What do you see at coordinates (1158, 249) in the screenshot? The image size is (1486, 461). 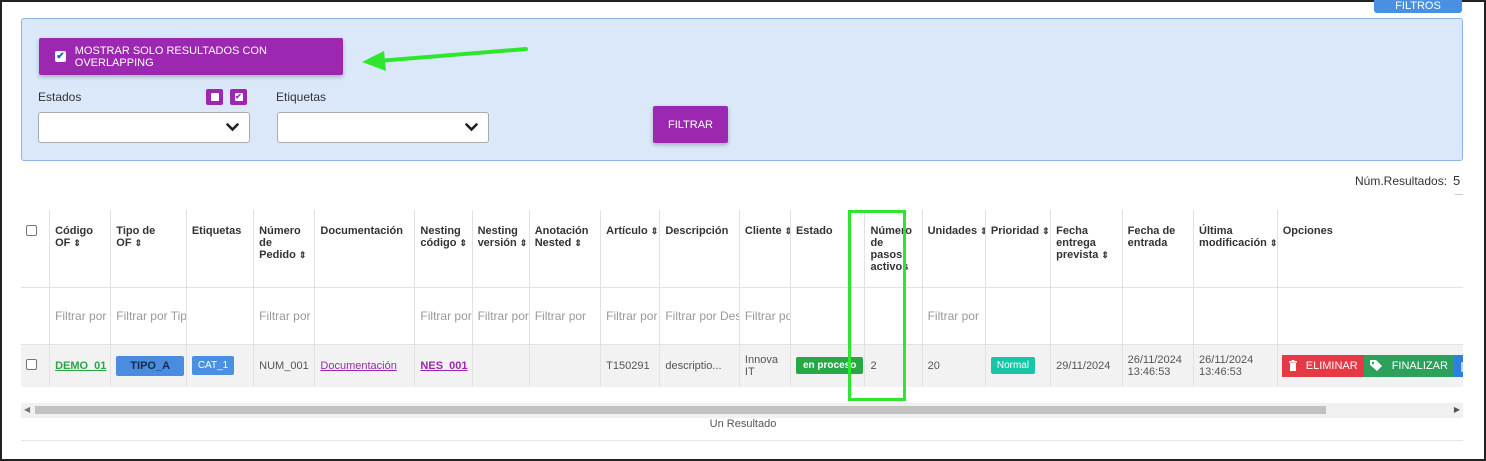 I see `col-header-fecha-entrada: Fecha de entrada` at bounding box center [1158, 249].